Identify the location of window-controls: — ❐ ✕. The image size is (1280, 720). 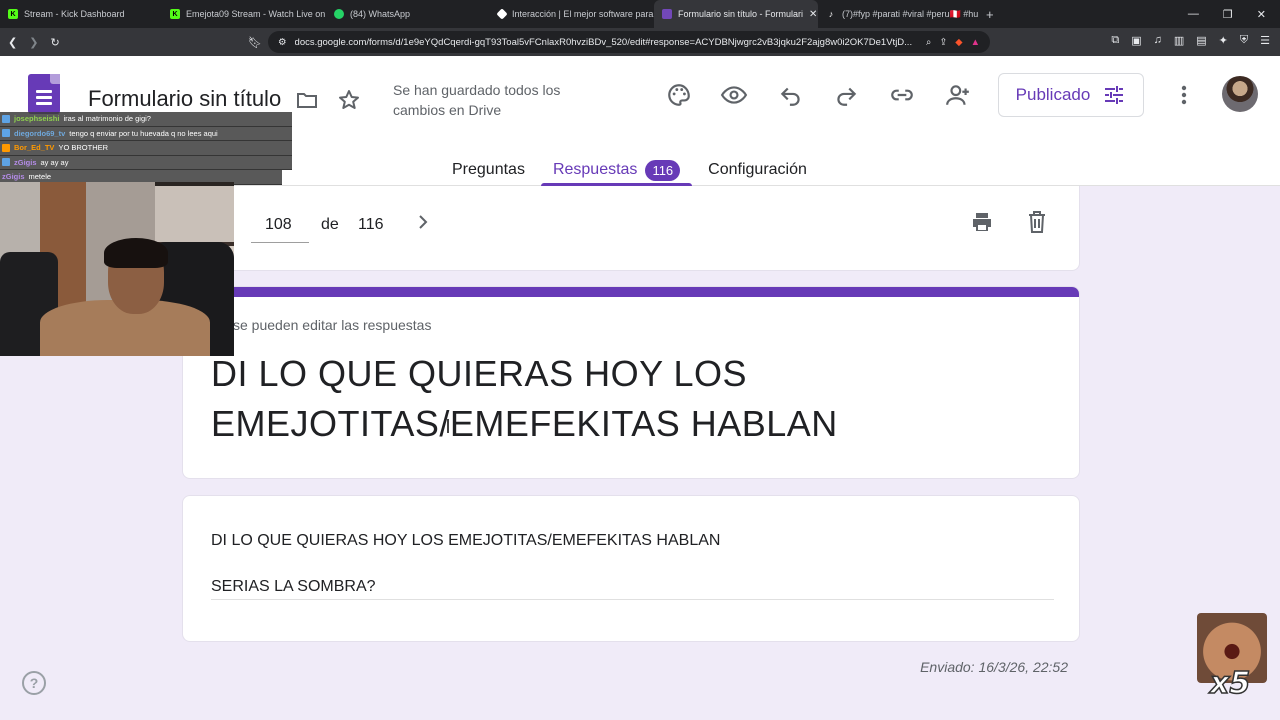
(1234, 14).